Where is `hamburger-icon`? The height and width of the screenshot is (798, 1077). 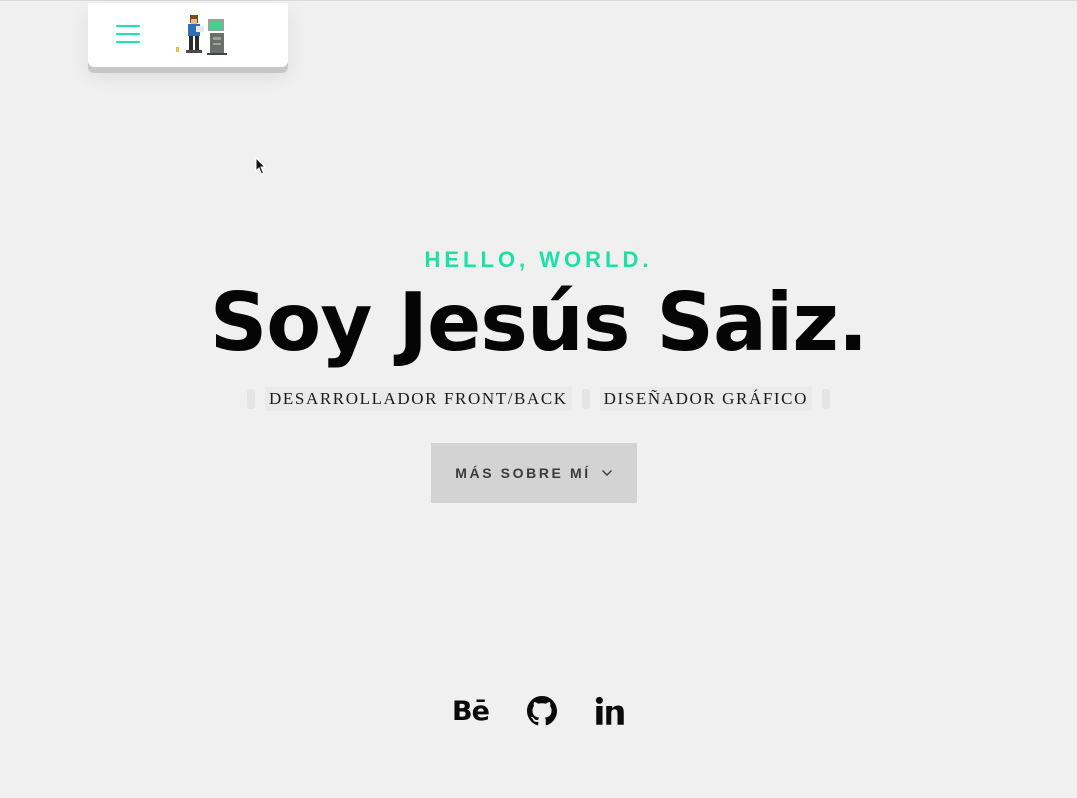
hamburger-icon is located at coordinates (128, 35).